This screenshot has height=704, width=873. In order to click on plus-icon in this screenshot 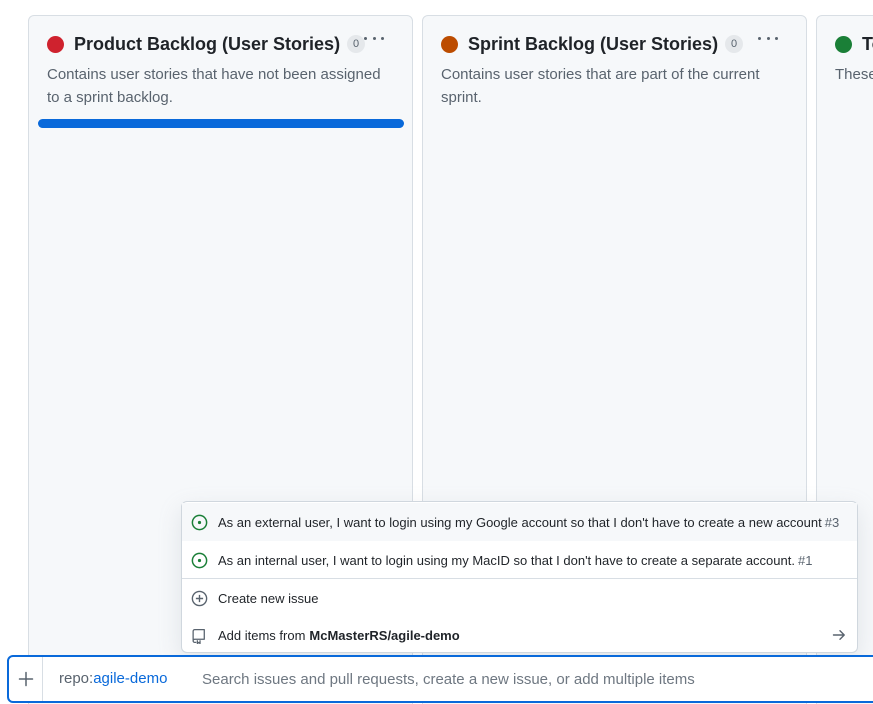, I will do `click(25, 679)`.